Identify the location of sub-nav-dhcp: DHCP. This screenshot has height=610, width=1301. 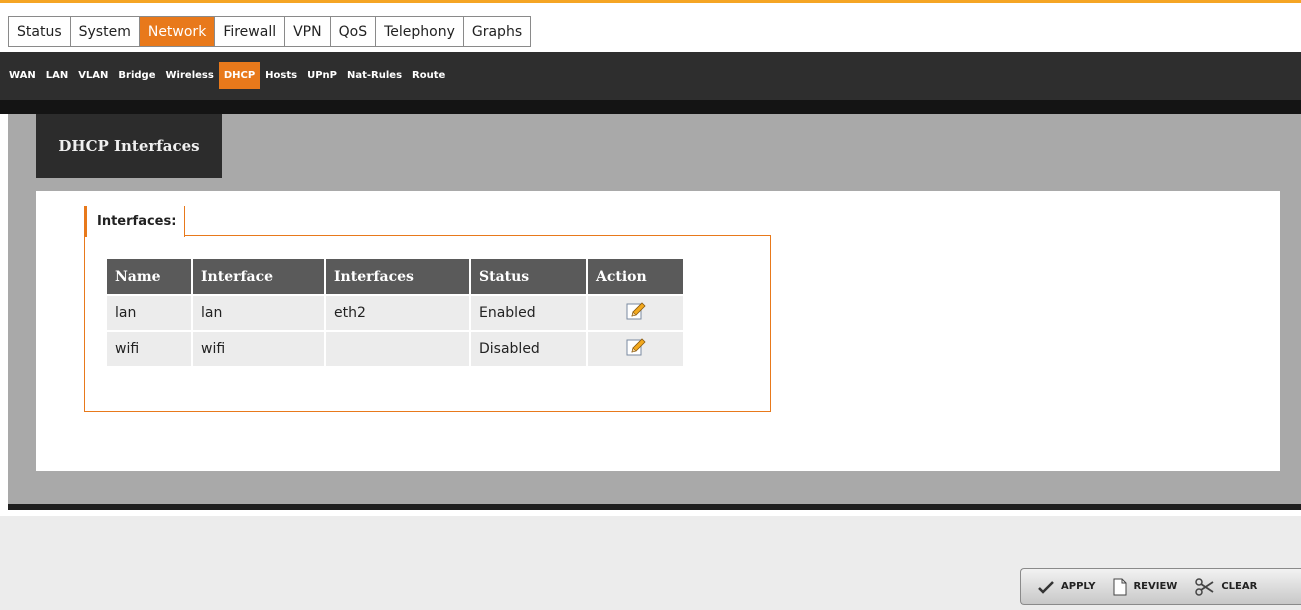
(239, 75).